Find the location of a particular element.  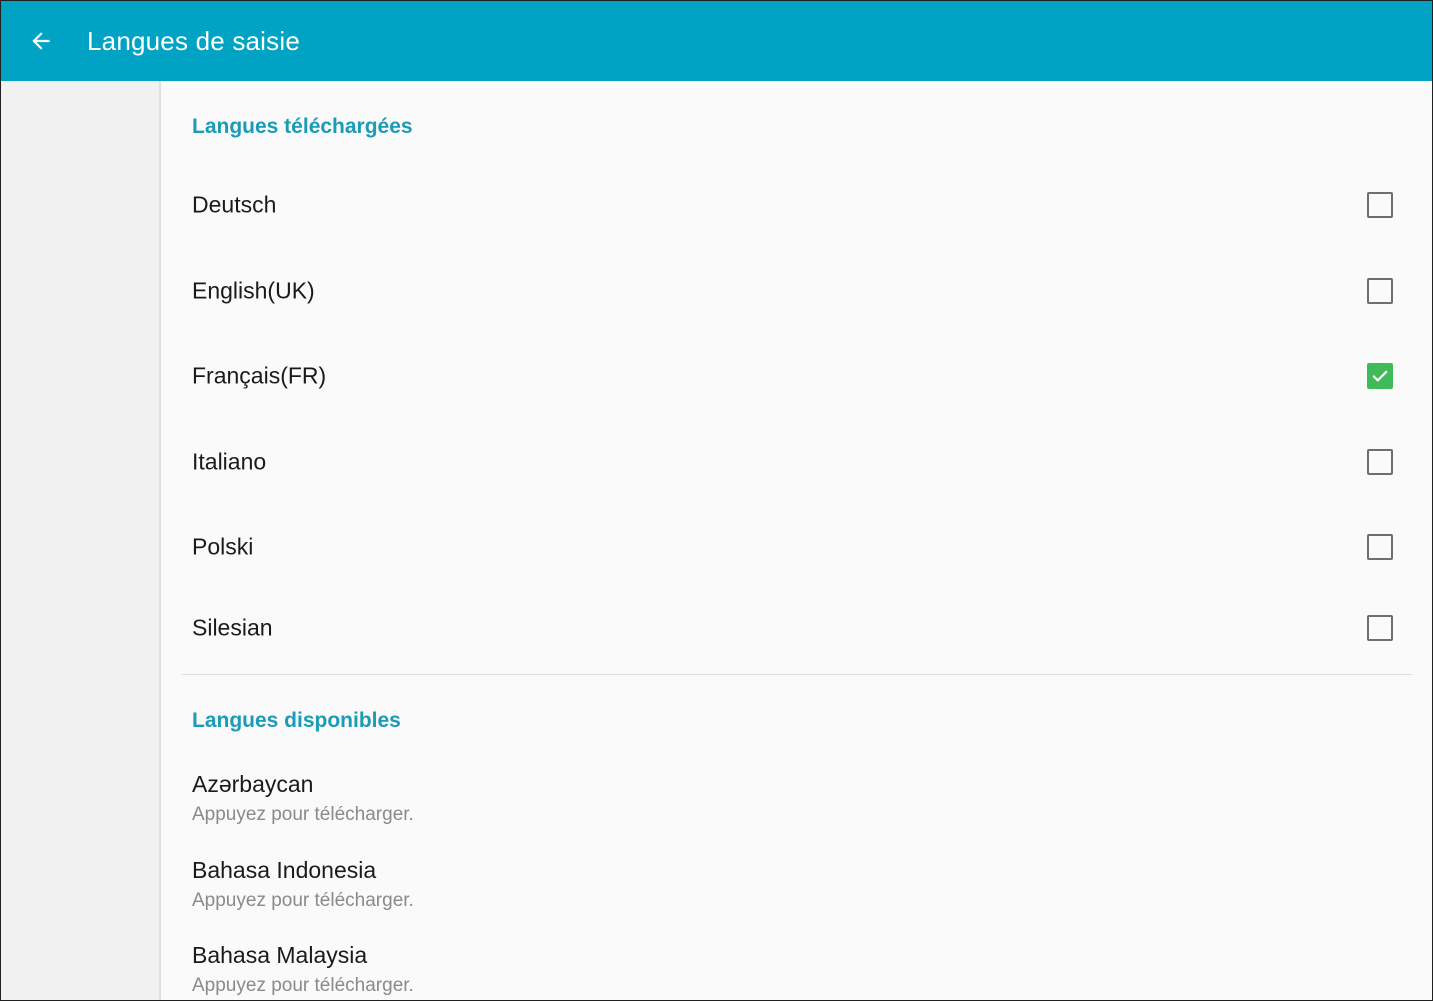

language-row-francais-fr: Français(FR) is located at coordinates (796, 376).